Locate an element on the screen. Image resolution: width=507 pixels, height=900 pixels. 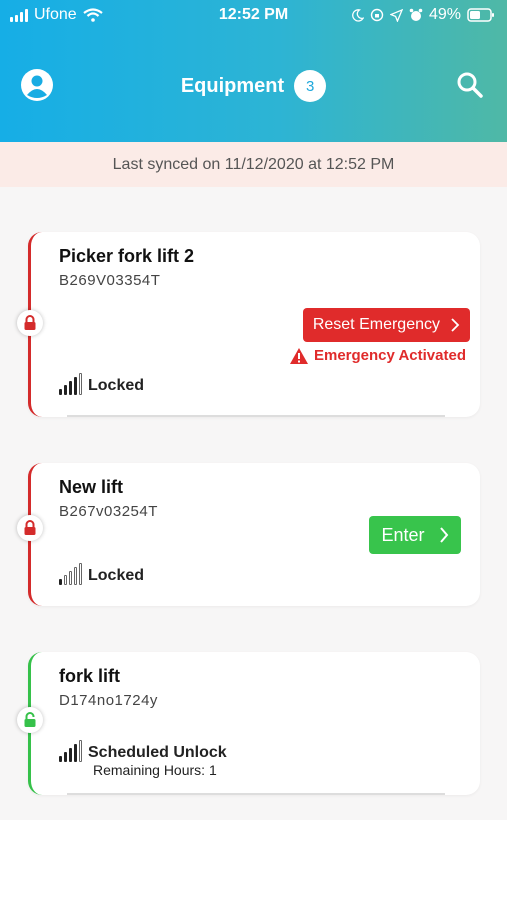
alarm-icon is located at coordinates (416, 14).